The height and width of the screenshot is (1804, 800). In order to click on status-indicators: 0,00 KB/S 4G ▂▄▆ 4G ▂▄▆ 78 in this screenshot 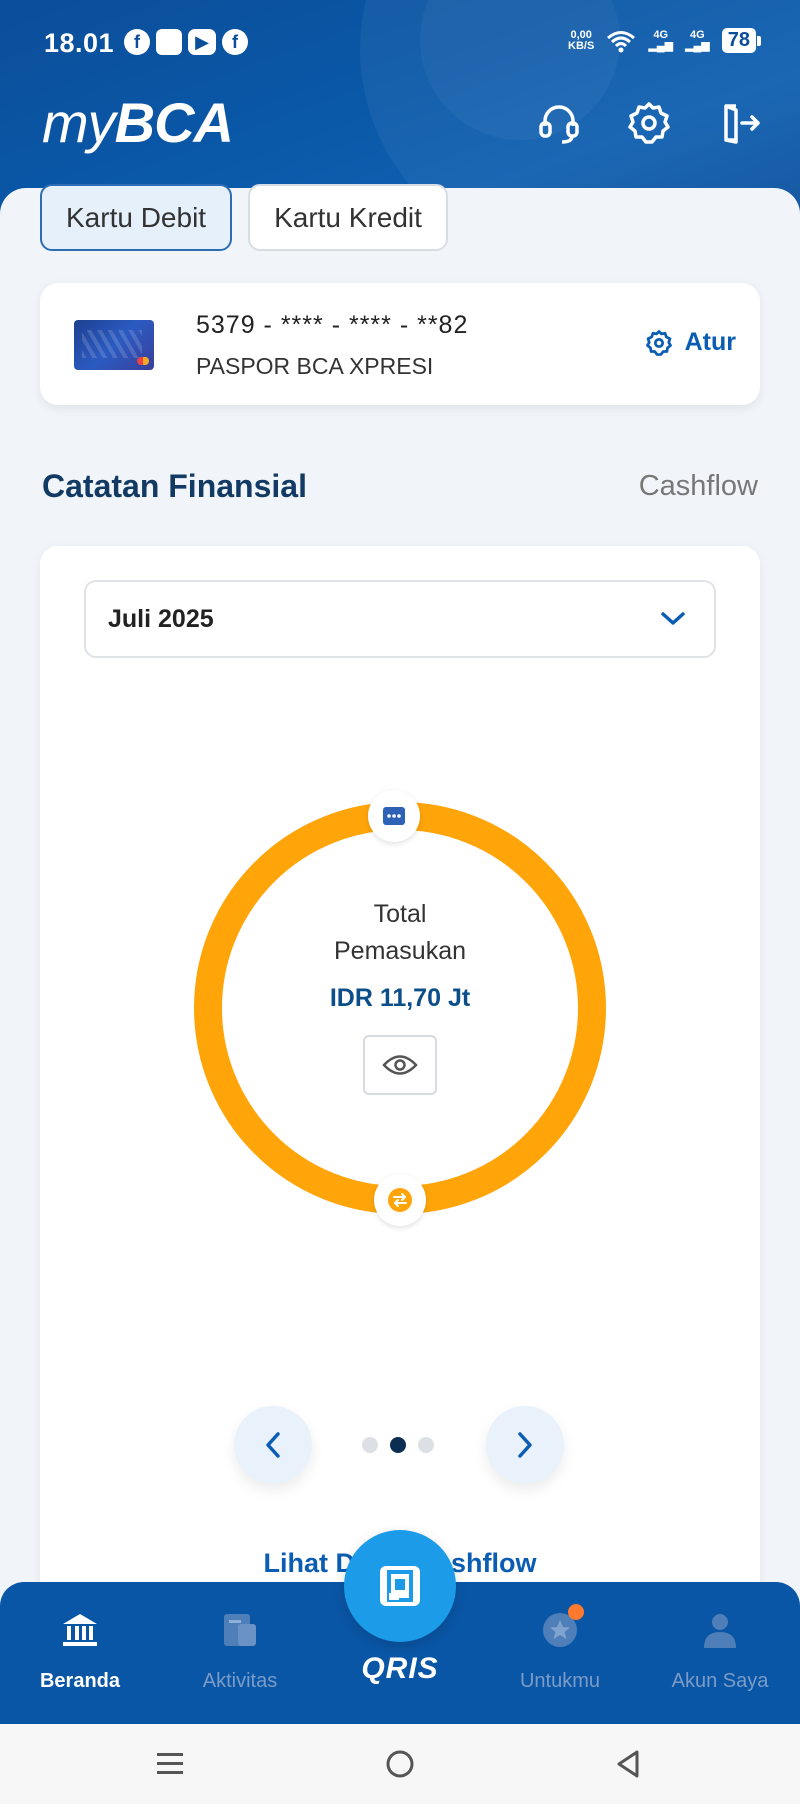, I will do `click(665, 40)`.